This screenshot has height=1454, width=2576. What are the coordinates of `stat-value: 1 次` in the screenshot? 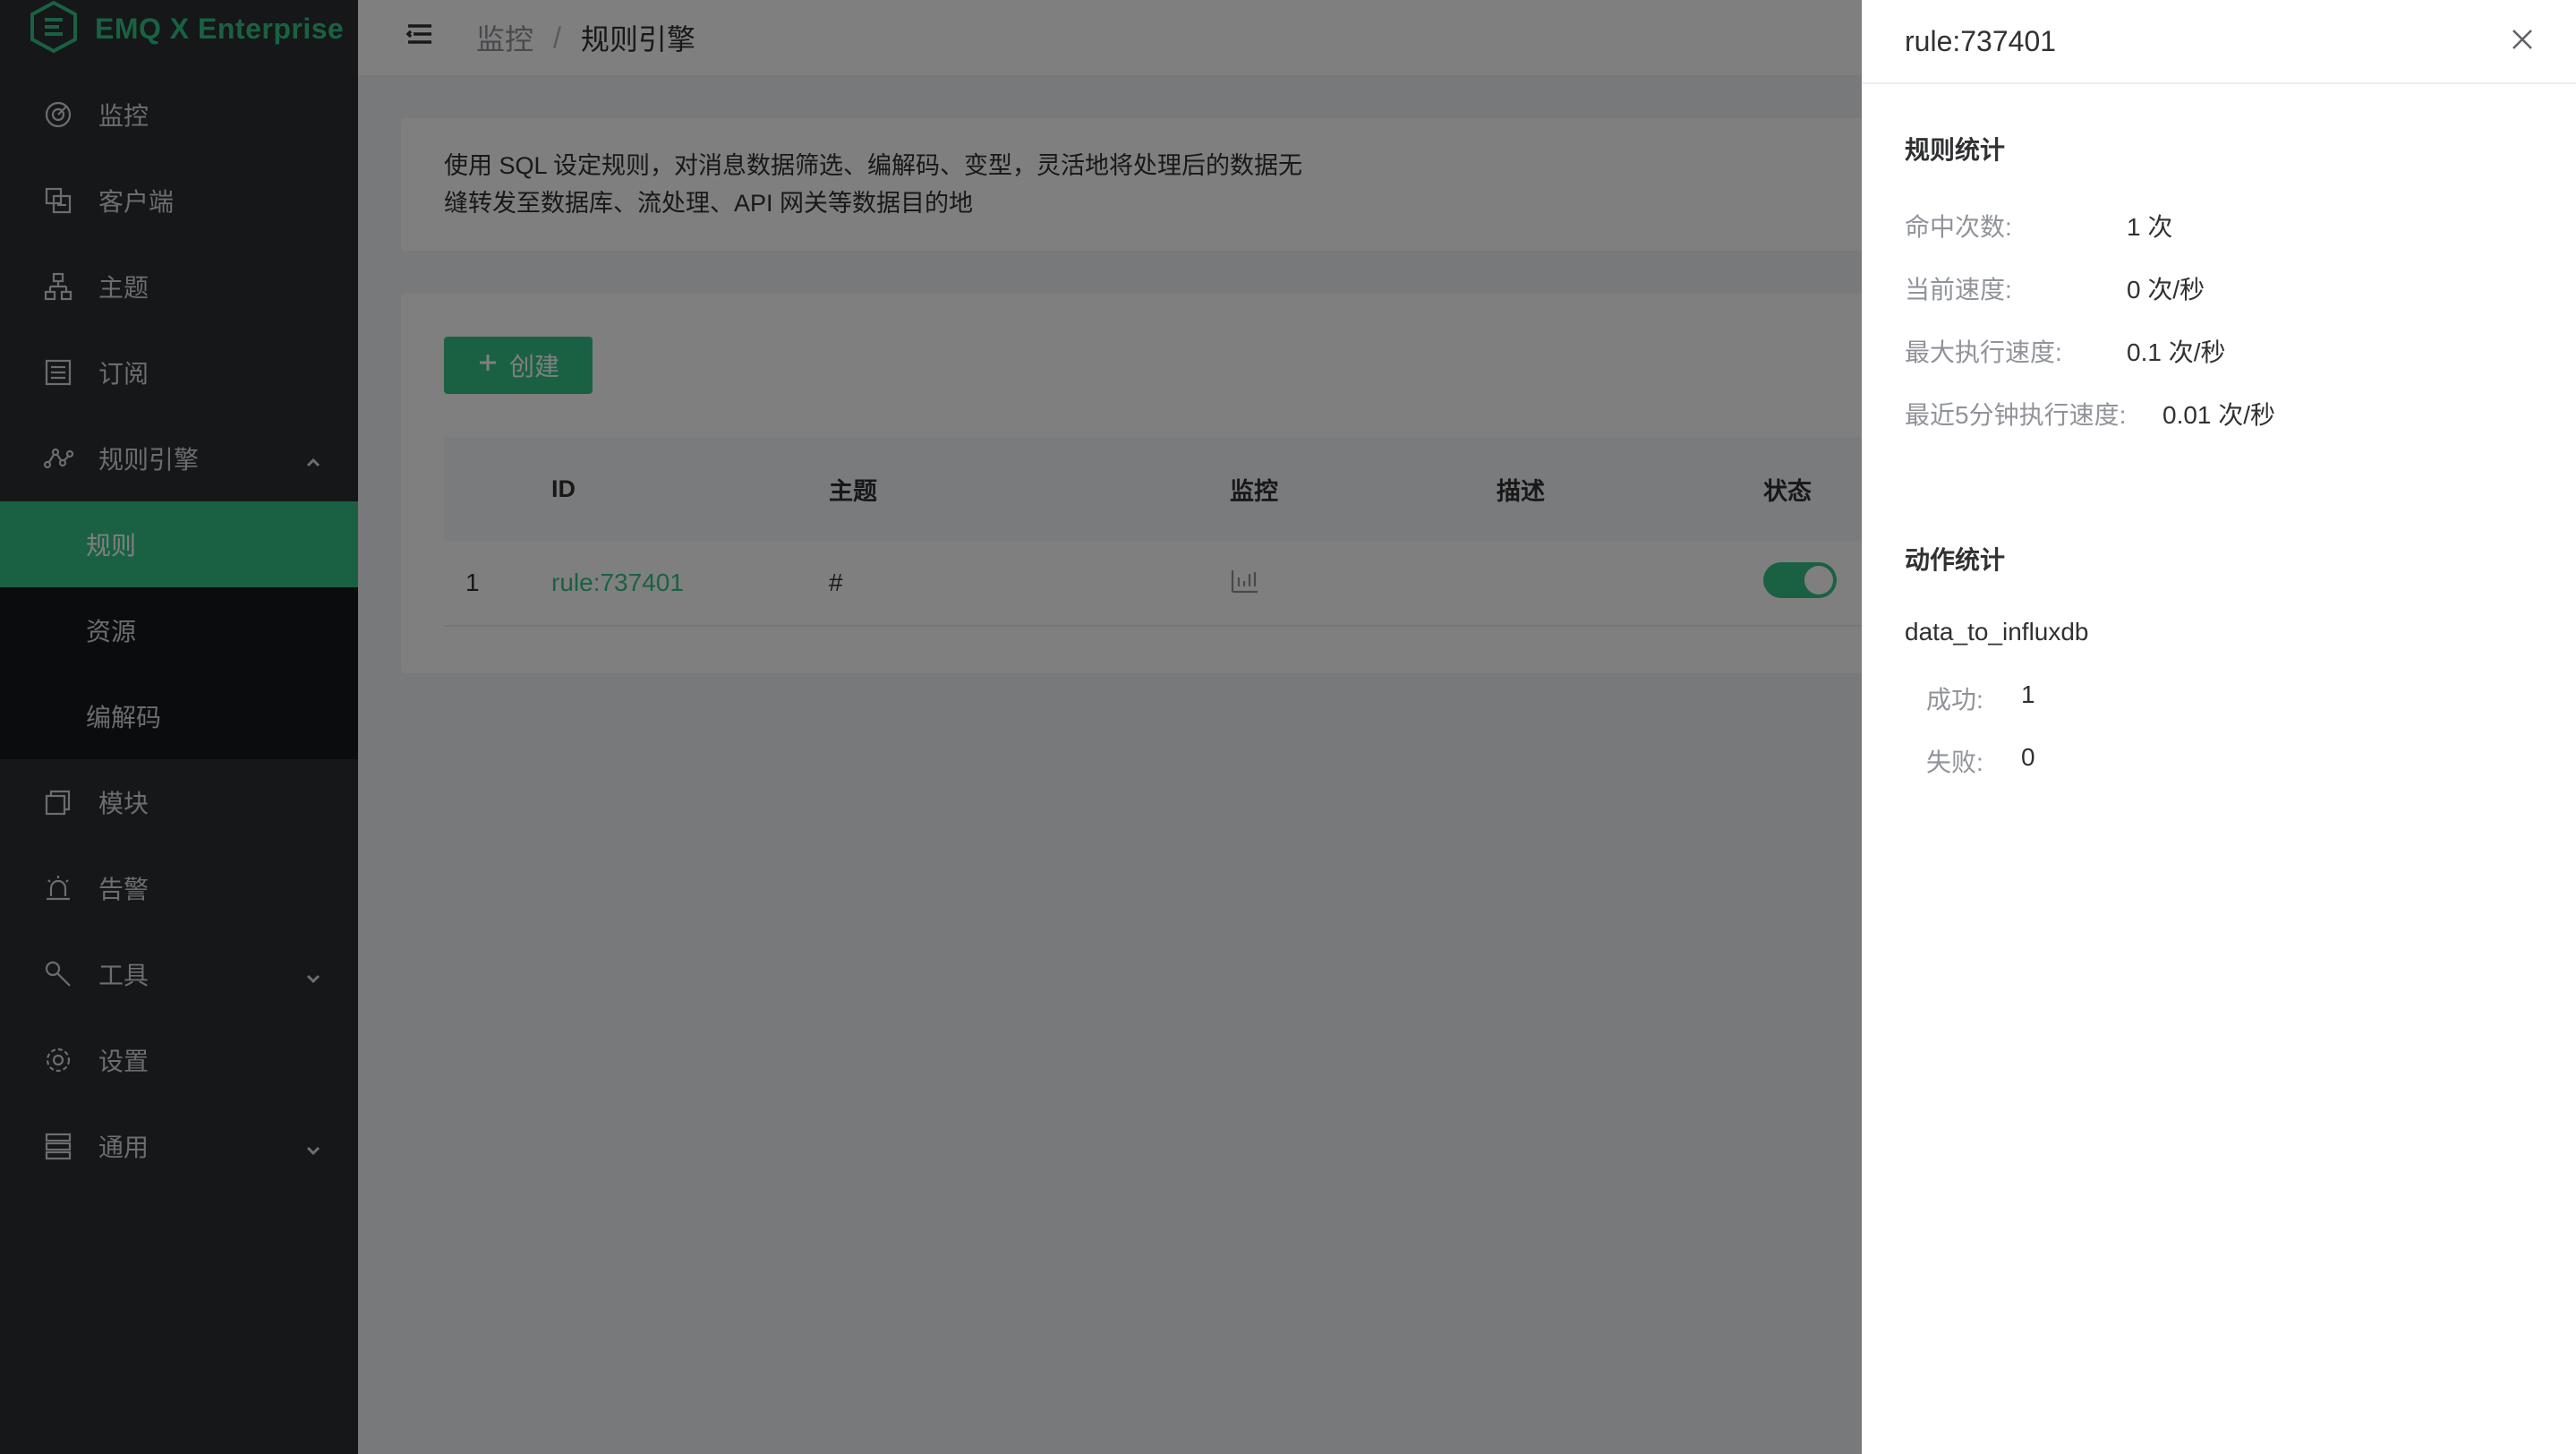 It's located at (2150, 227).